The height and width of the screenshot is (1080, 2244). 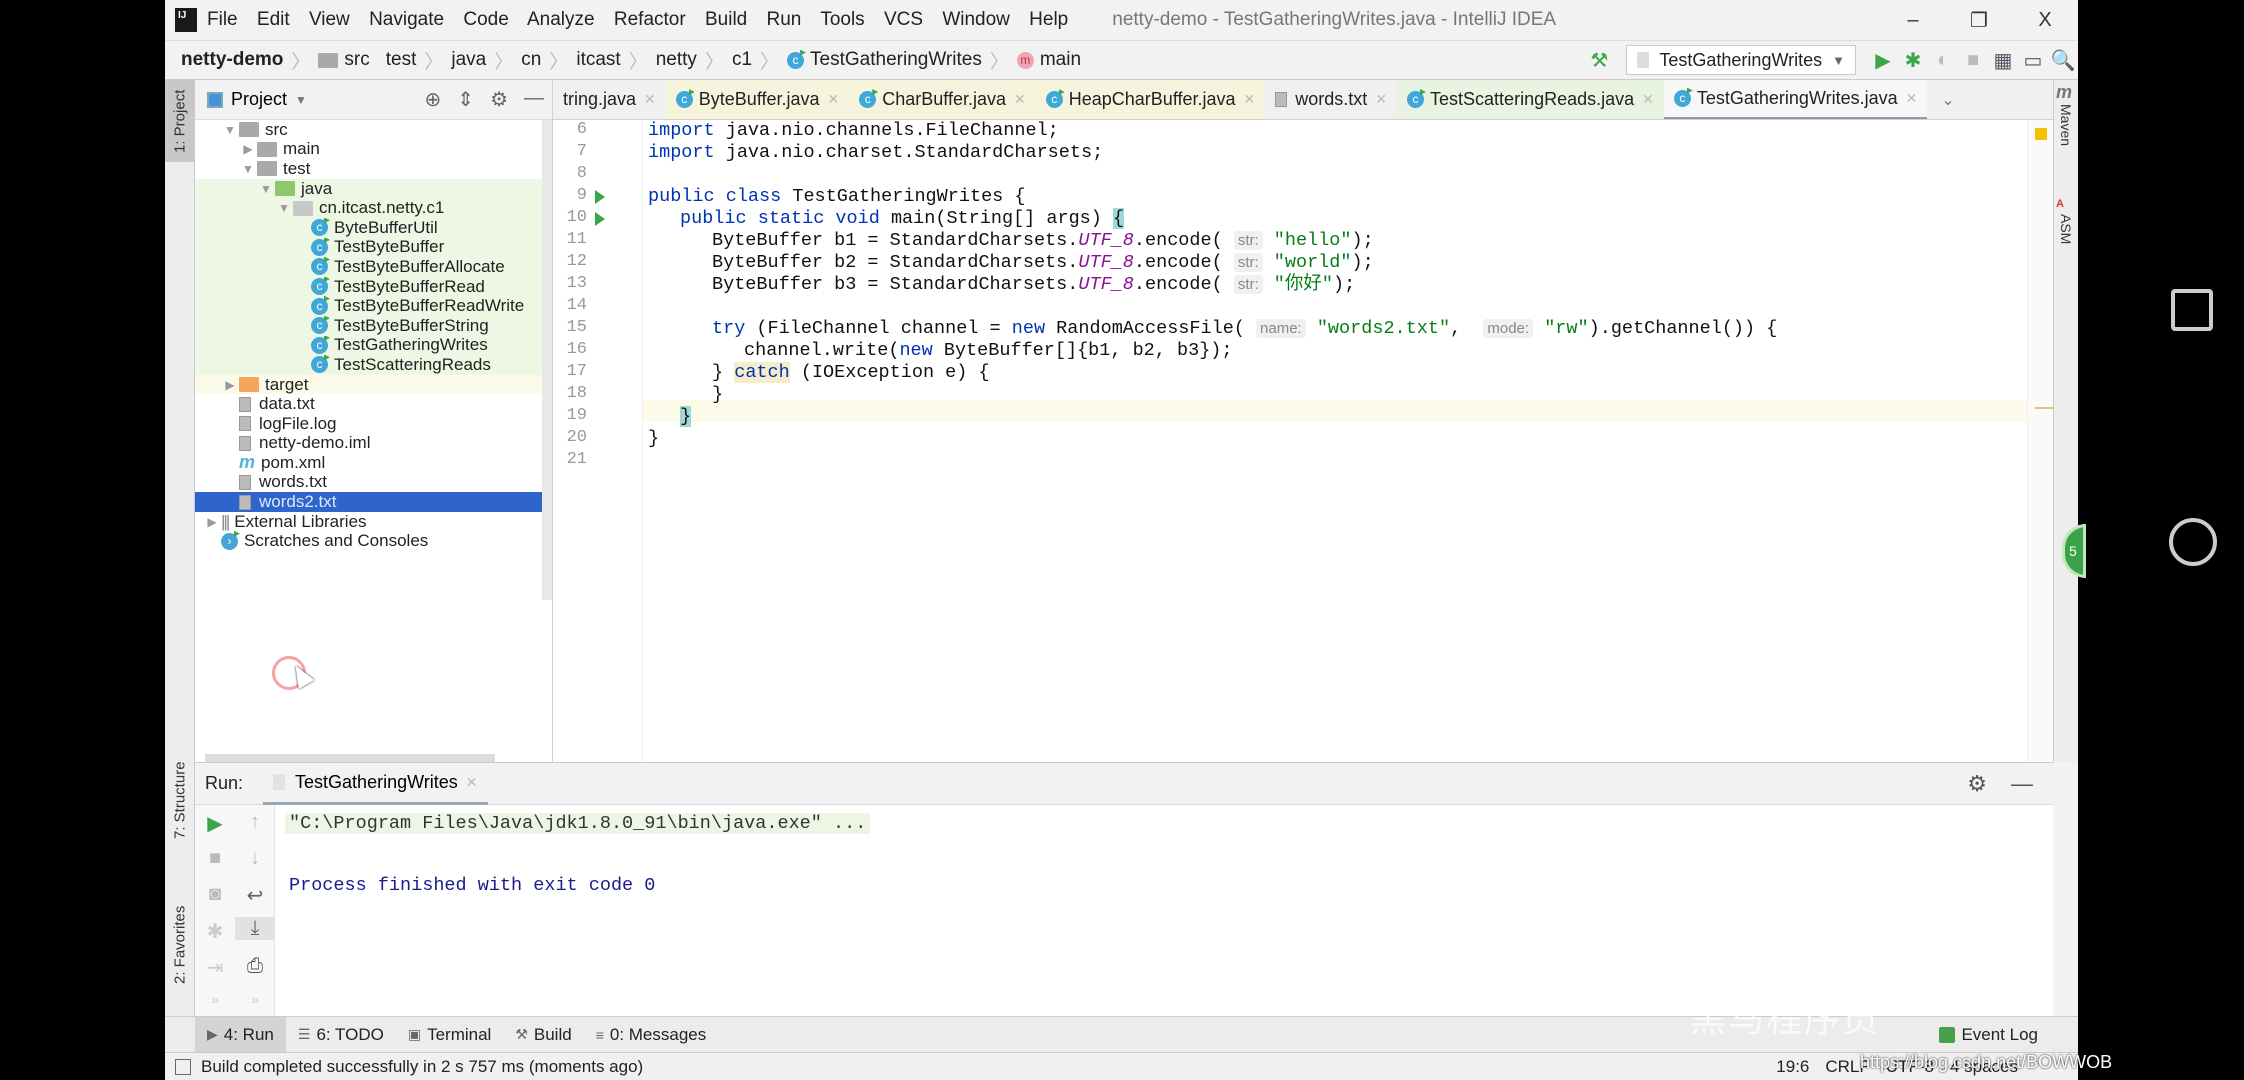 I want to click on breadcrumb-project: netty-demo, so click(x=232, y=60).